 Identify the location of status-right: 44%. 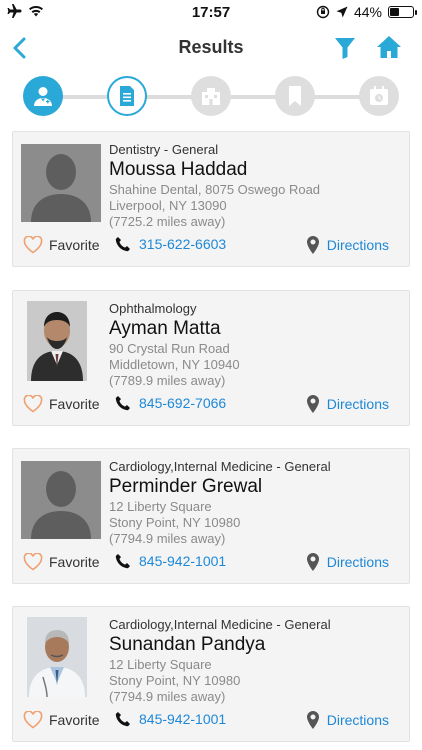
(366, 12).